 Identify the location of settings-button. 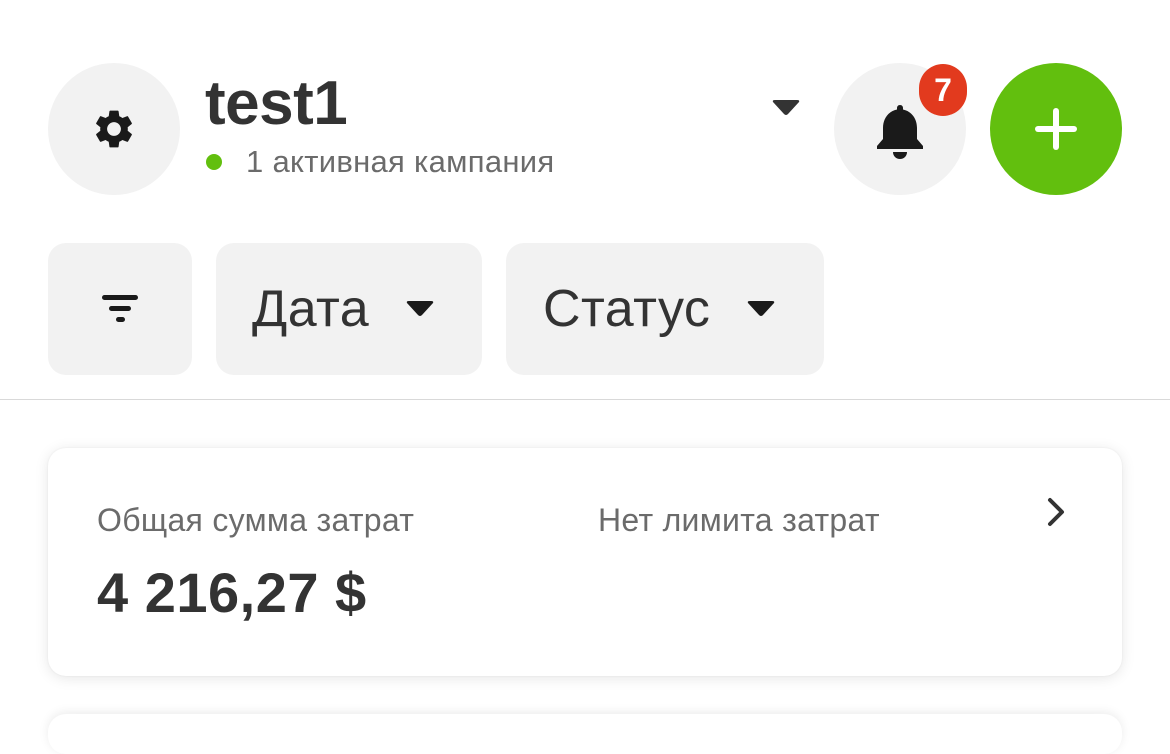
(114, 129).